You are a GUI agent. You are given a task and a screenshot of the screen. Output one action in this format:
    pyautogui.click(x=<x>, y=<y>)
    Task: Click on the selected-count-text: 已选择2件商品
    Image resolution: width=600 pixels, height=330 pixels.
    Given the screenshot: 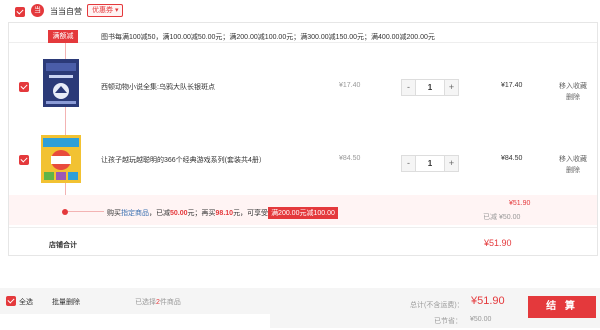 What is the action you would take?
    pyautogui.click(x=158, y=302)
    